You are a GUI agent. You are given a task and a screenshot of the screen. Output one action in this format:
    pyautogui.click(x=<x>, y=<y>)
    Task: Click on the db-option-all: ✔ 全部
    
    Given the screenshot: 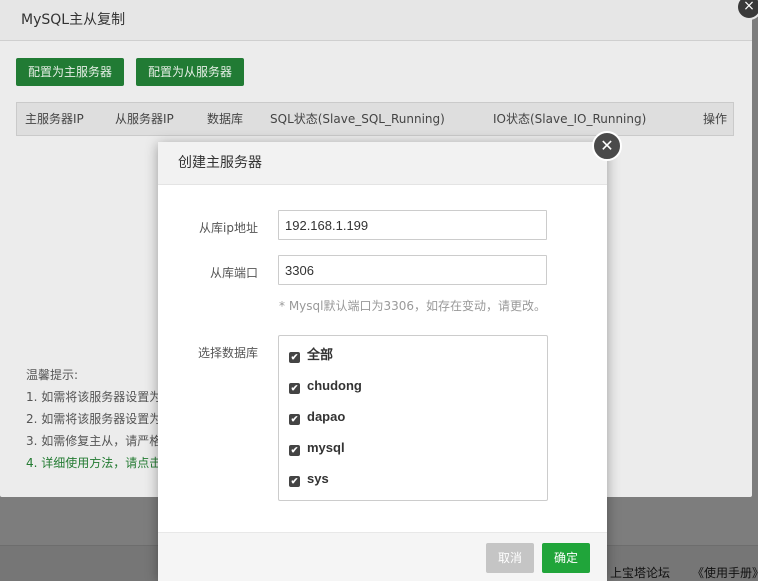 What is the action you would take?
    pyautogui.click(x=311, y=355)
    